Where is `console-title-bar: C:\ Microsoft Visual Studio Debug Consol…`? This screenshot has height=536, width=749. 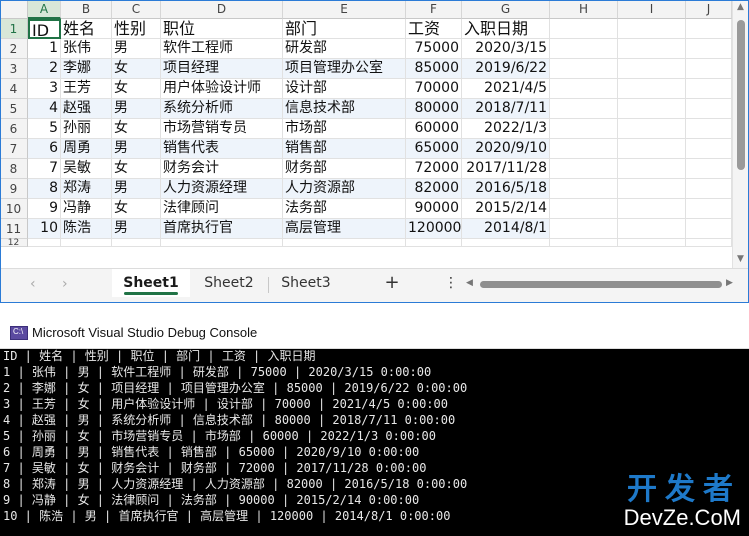
console-title-bar: C:\ Microsoft Visual Studio Debug Consol… is located at coordinates (374, 333).